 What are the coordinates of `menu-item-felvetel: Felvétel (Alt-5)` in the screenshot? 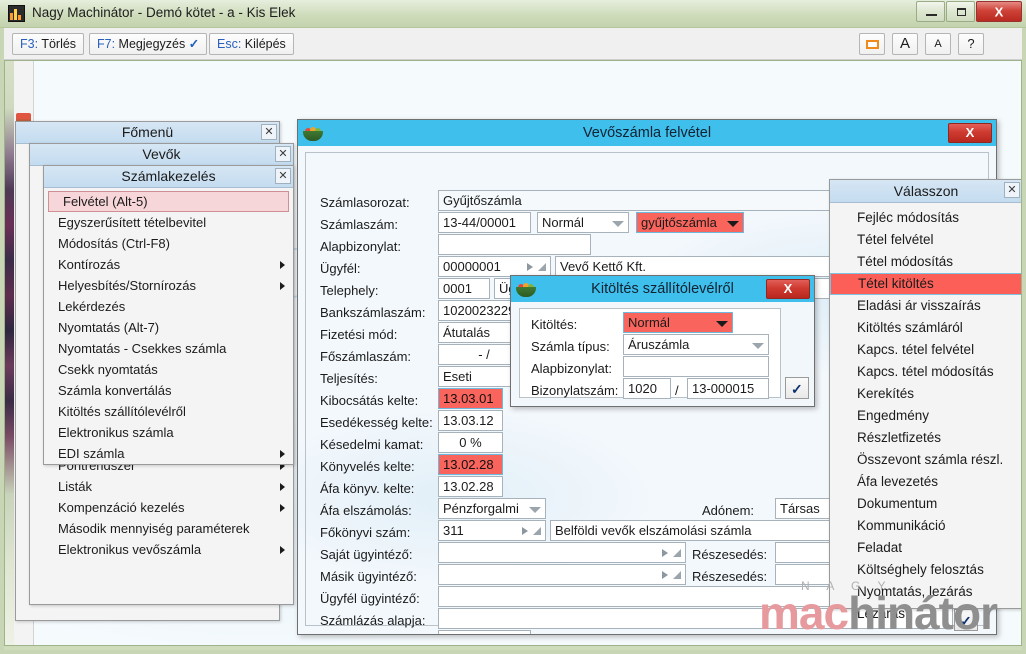 It's located at (168, 201).